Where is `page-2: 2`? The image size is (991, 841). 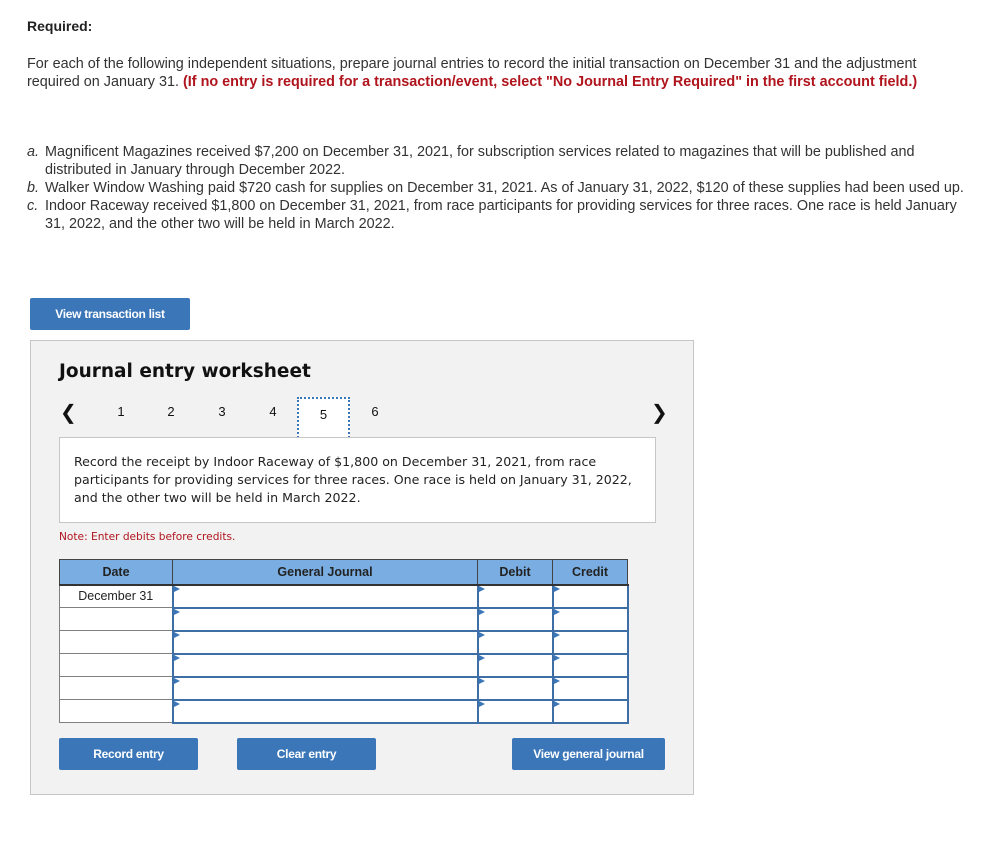 page-2: 2 is located at coordinates (171, 412).